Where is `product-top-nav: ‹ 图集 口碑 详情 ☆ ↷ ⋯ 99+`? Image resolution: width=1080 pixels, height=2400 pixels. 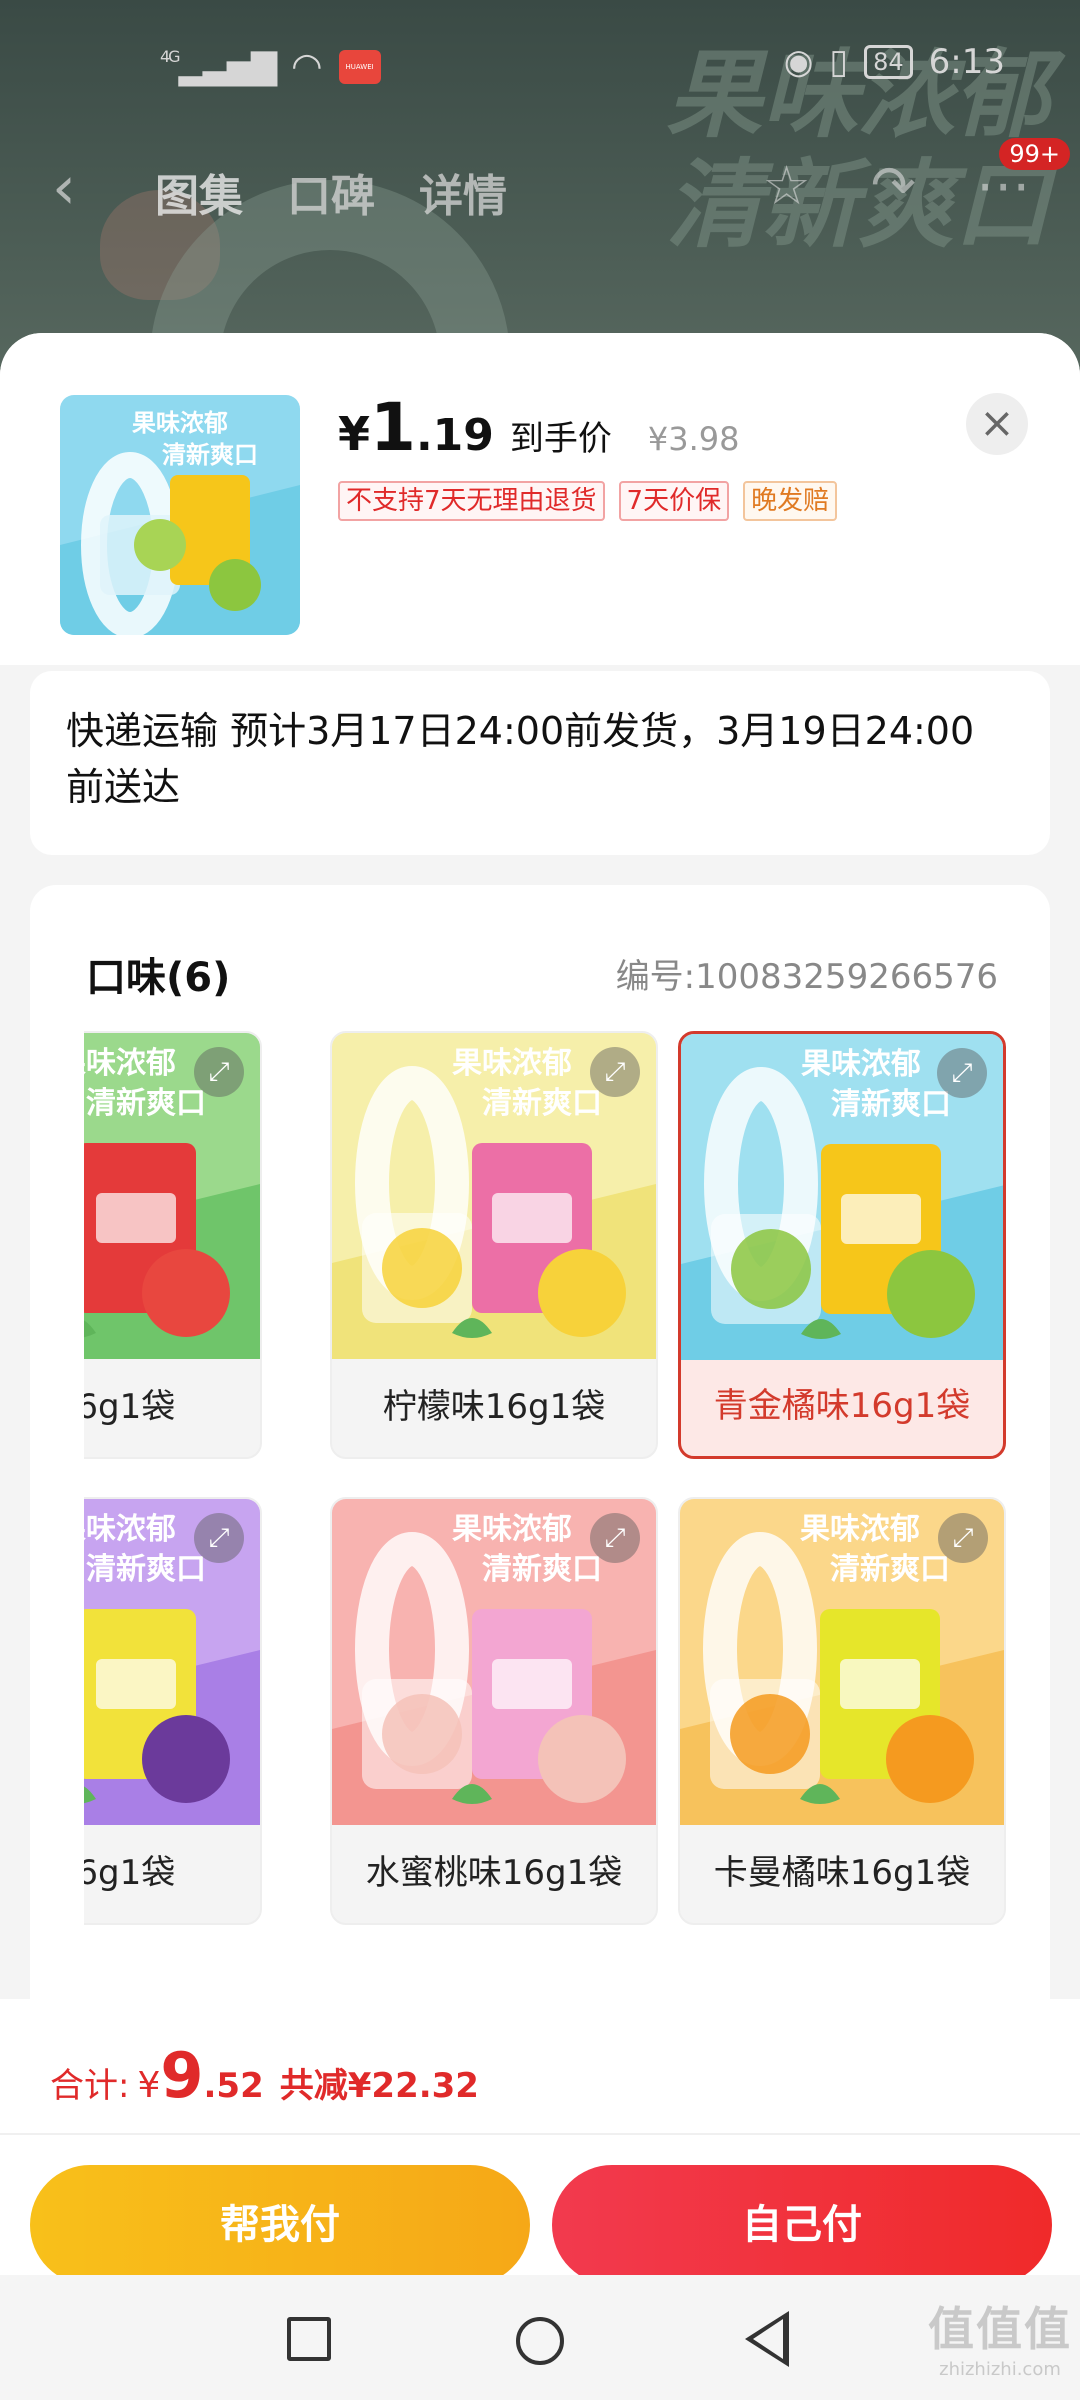 product-top-nav: ‹ 图集 口碑 详情 ☆ ↷ ⋯ 99+ is located at coordinates (540, 189).